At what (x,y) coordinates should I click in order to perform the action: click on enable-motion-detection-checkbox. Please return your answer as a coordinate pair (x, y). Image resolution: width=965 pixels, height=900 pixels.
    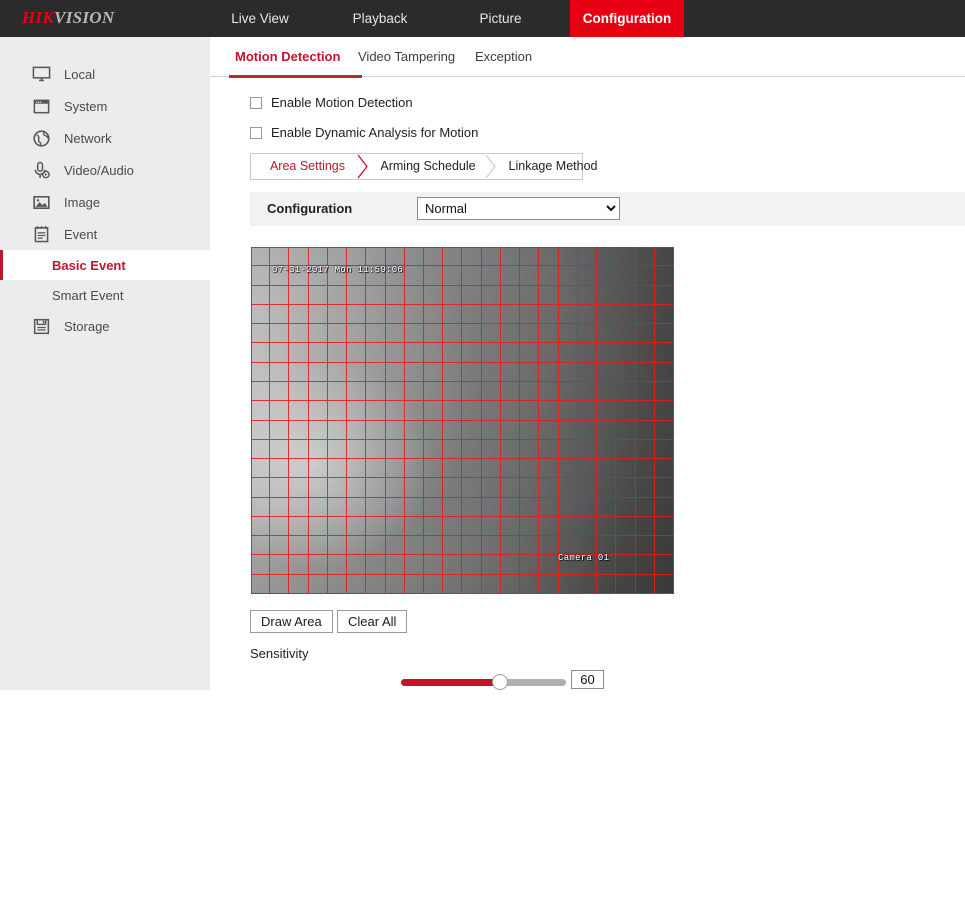
    Looking at the image, I should click on (256, 102).